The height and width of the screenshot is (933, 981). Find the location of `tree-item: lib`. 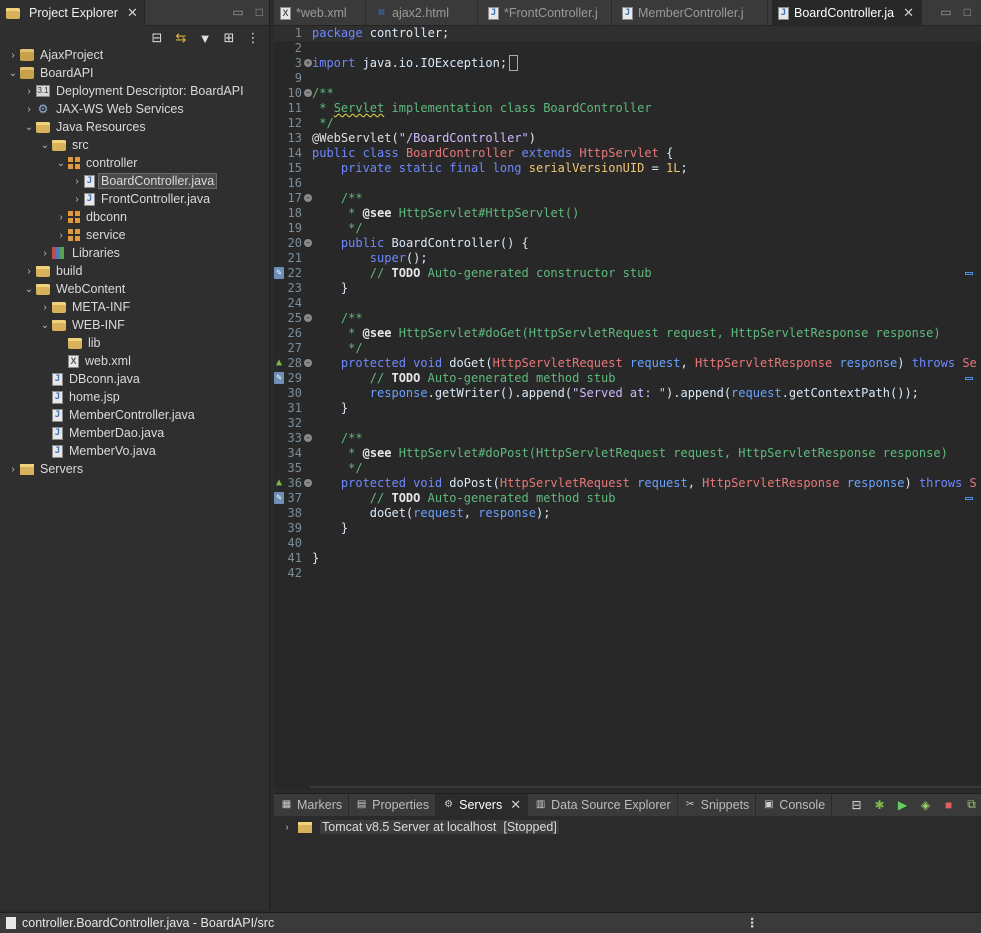

tree-item: lib is located at coordinates (135, 343).